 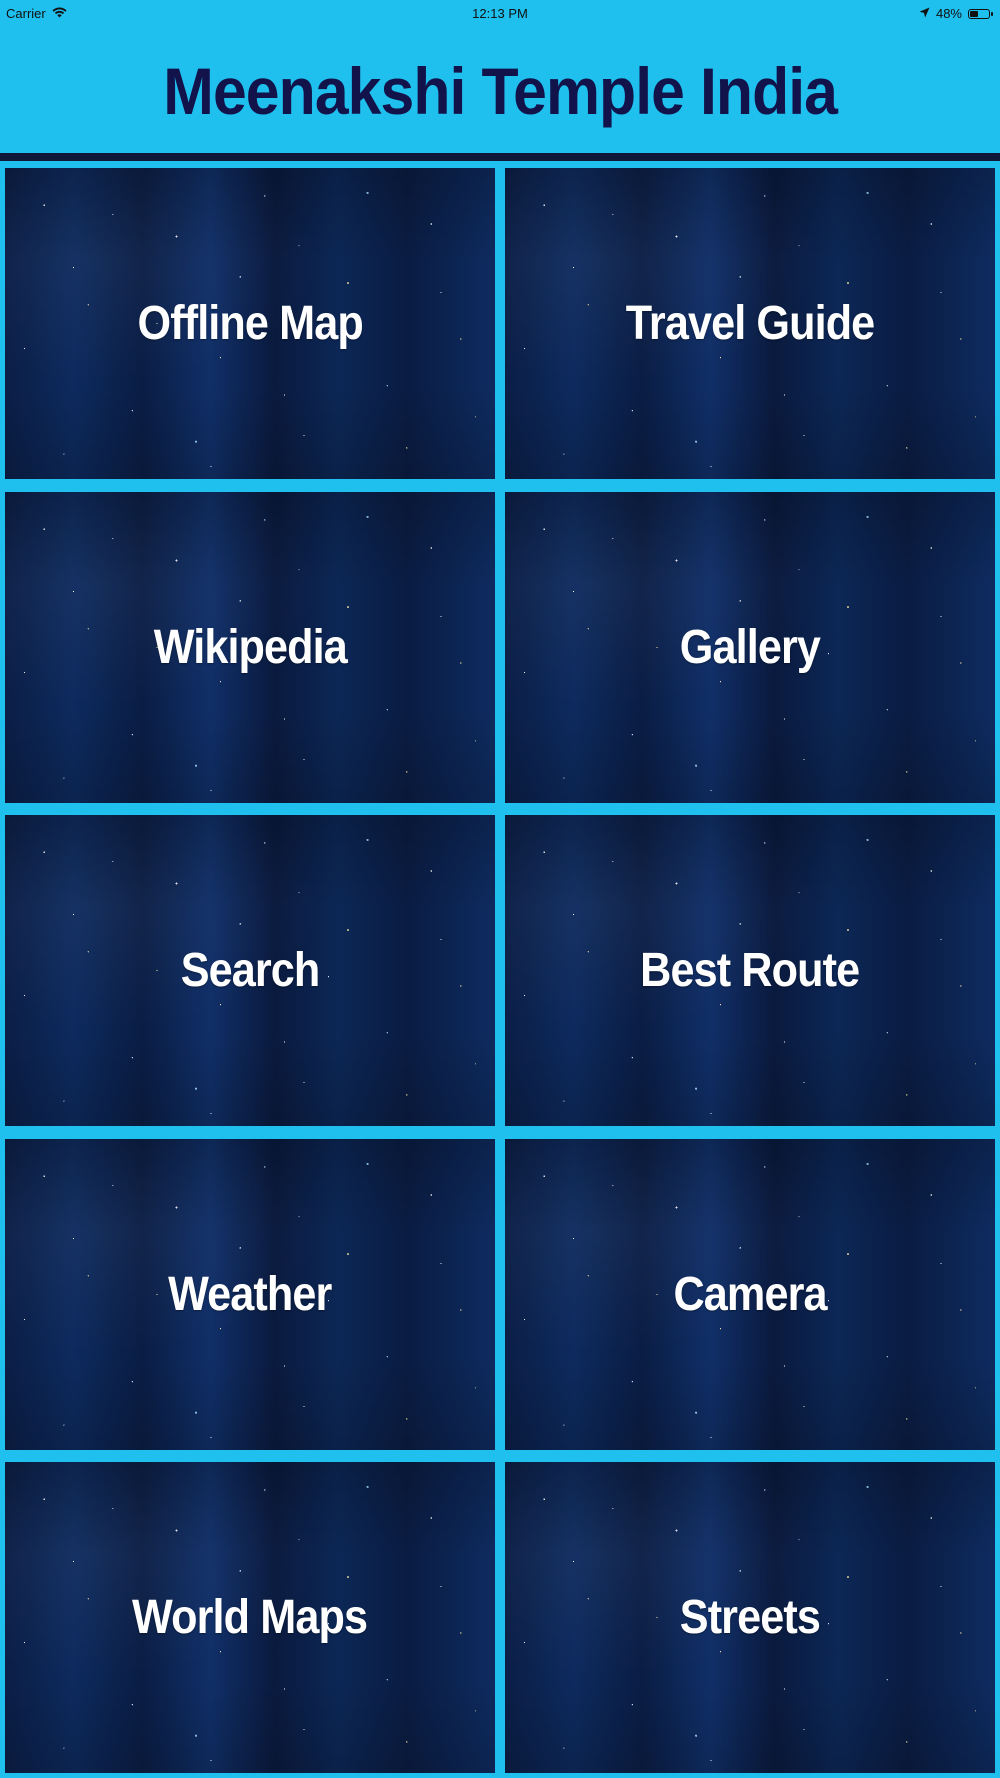 I want to click on menu-tile-label: Wikipedia, so click(x=250, y=647).